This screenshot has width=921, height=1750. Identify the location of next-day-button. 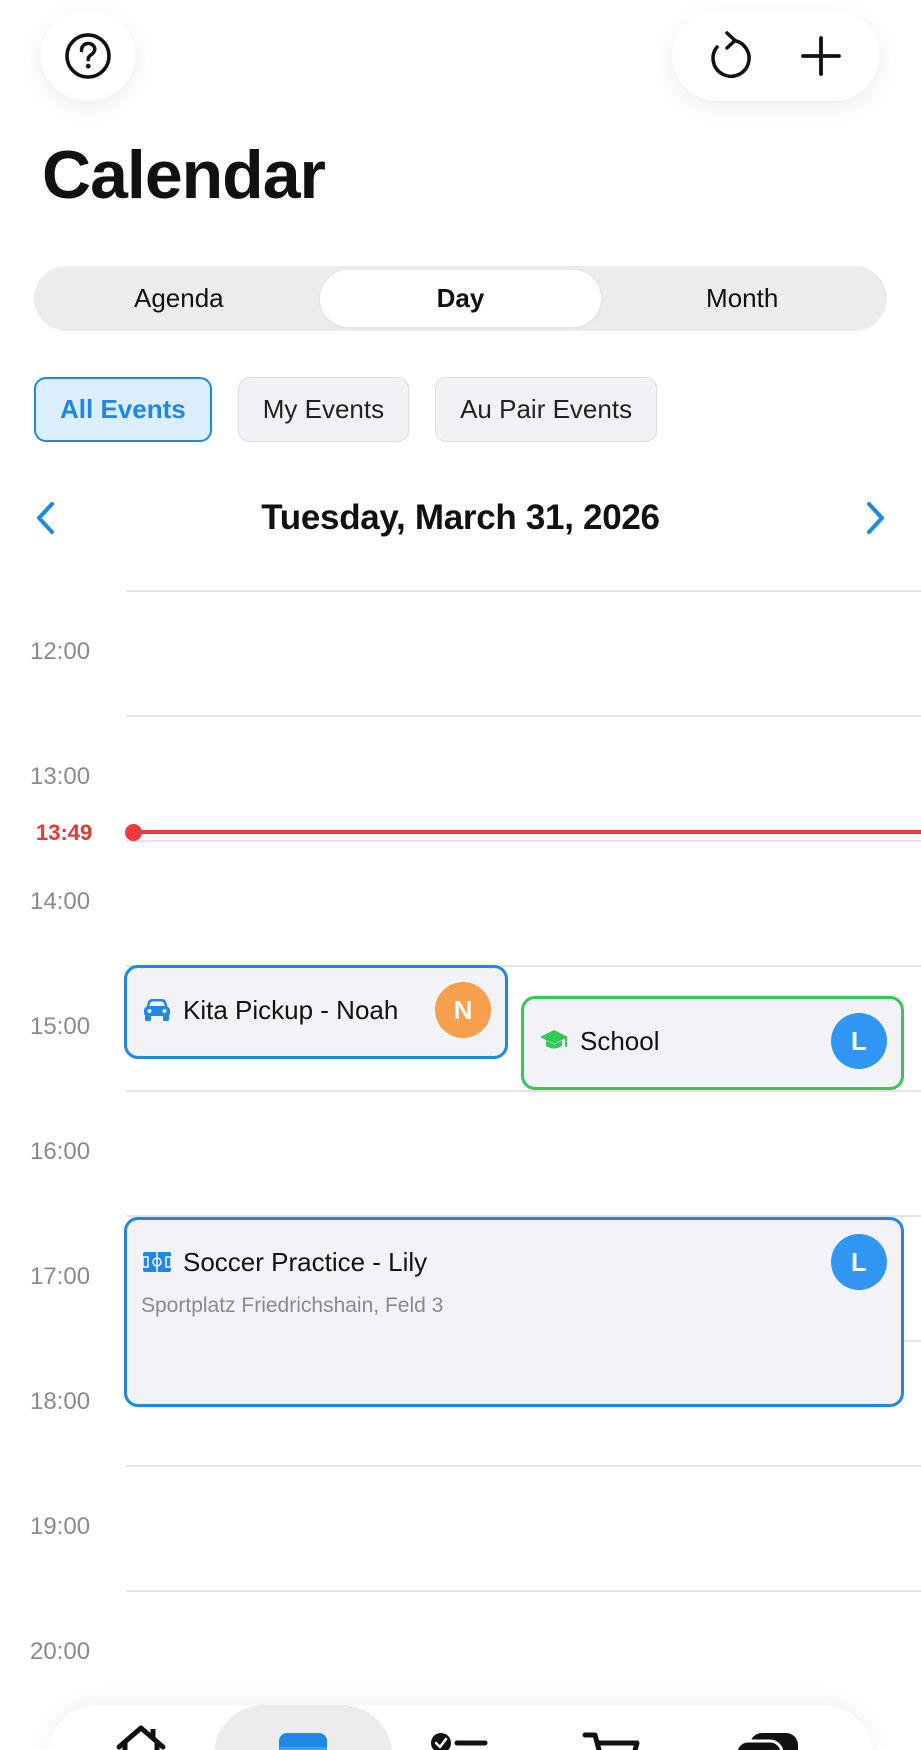
(875, 518).